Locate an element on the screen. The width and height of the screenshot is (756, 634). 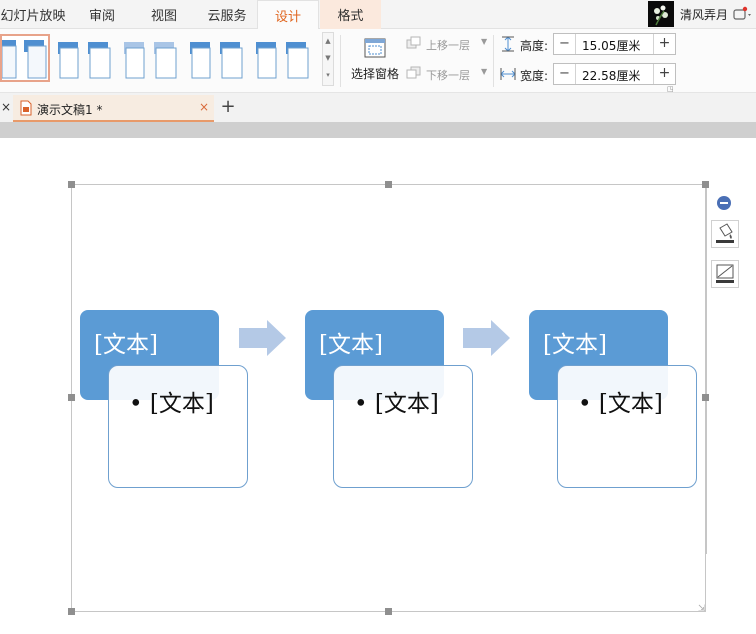
bring-forward-button: 上移一层 ▼ is located at coordinates (448, 44).